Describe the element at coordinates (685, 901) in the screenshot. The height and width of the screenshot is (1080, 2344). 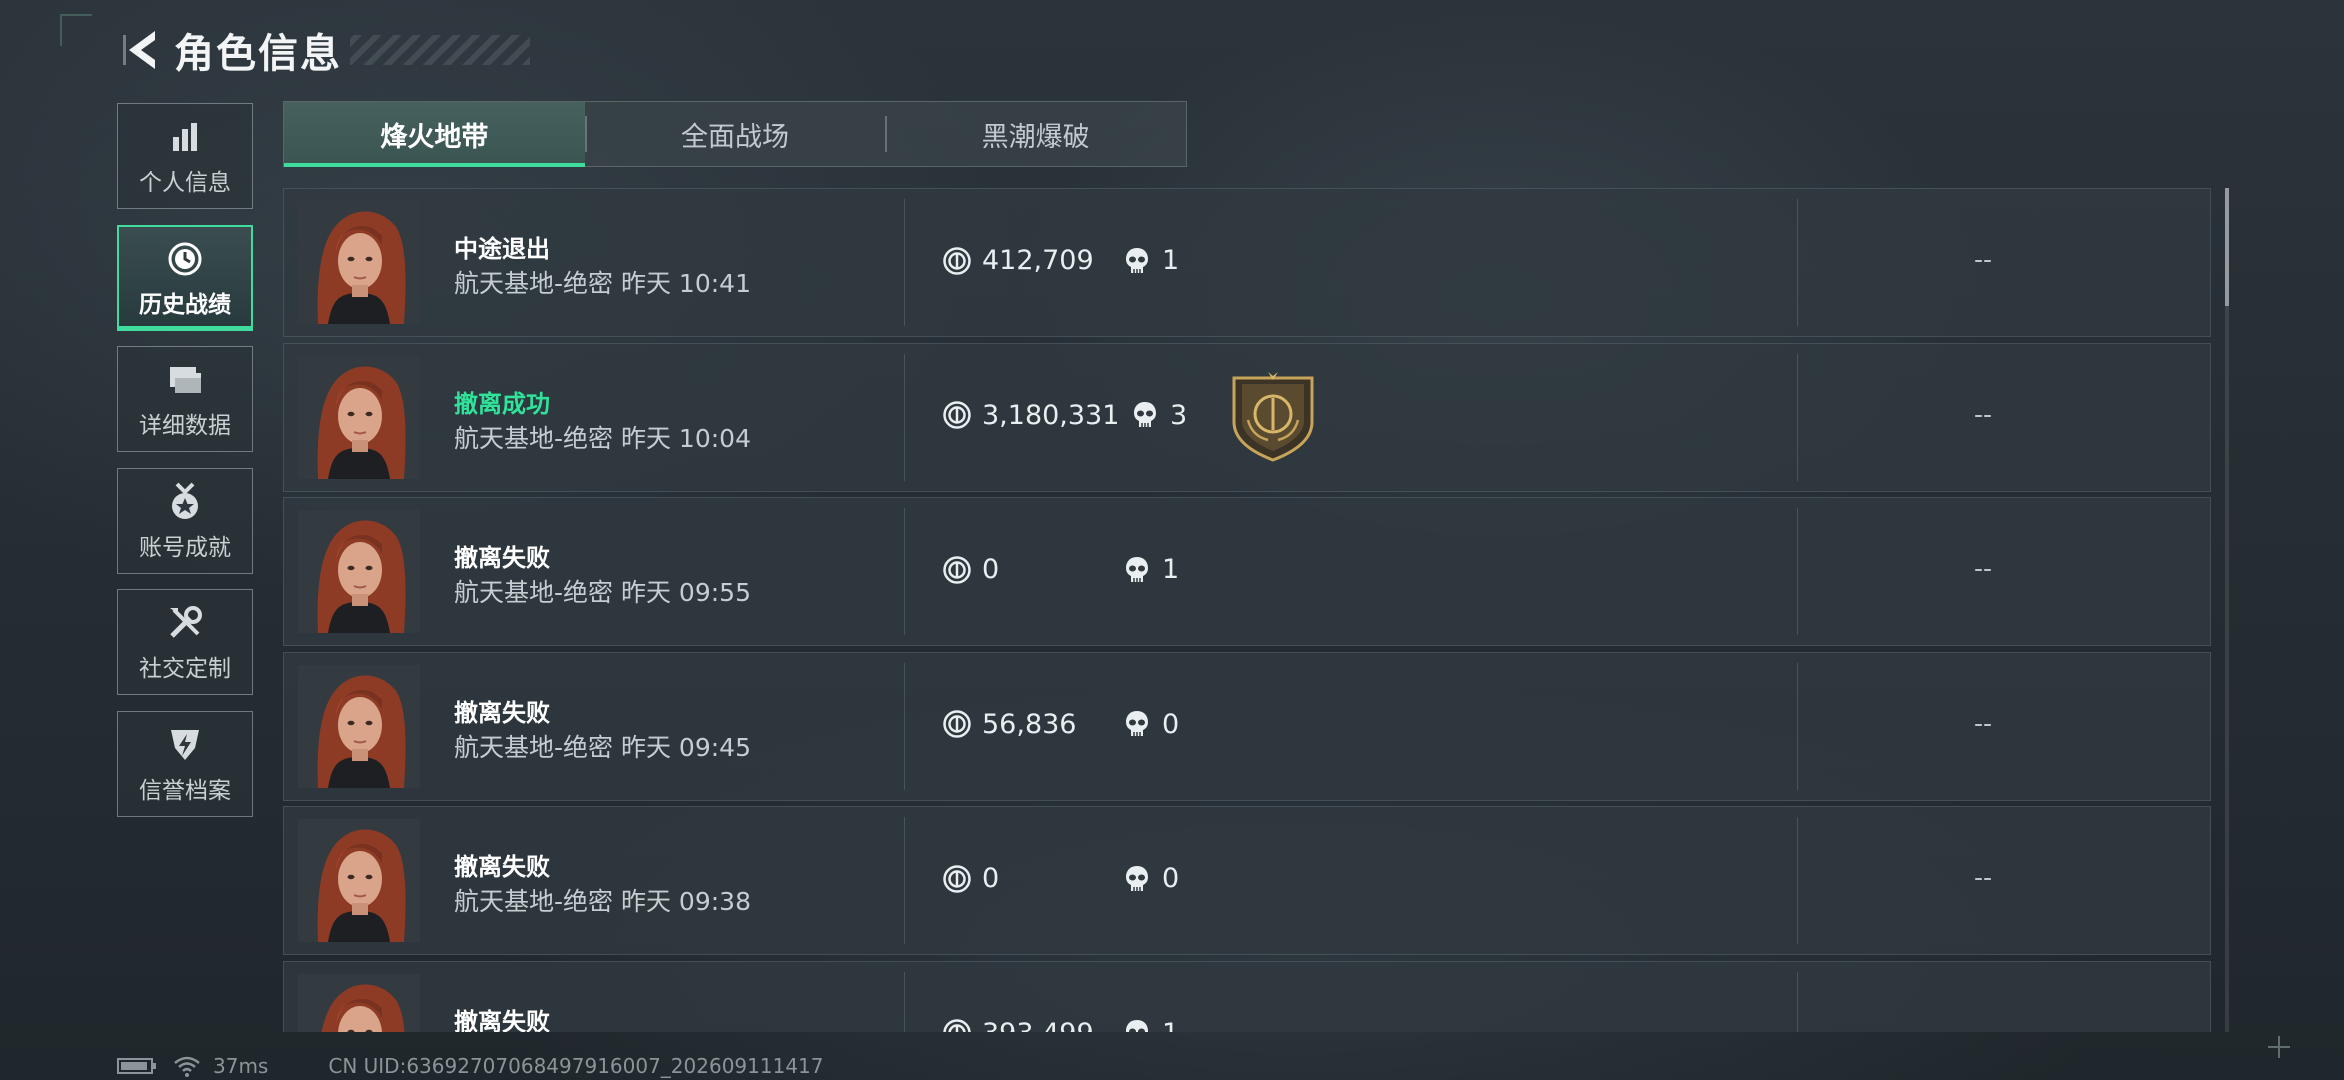
I see `match-time: 昨天 09:38` at that location.